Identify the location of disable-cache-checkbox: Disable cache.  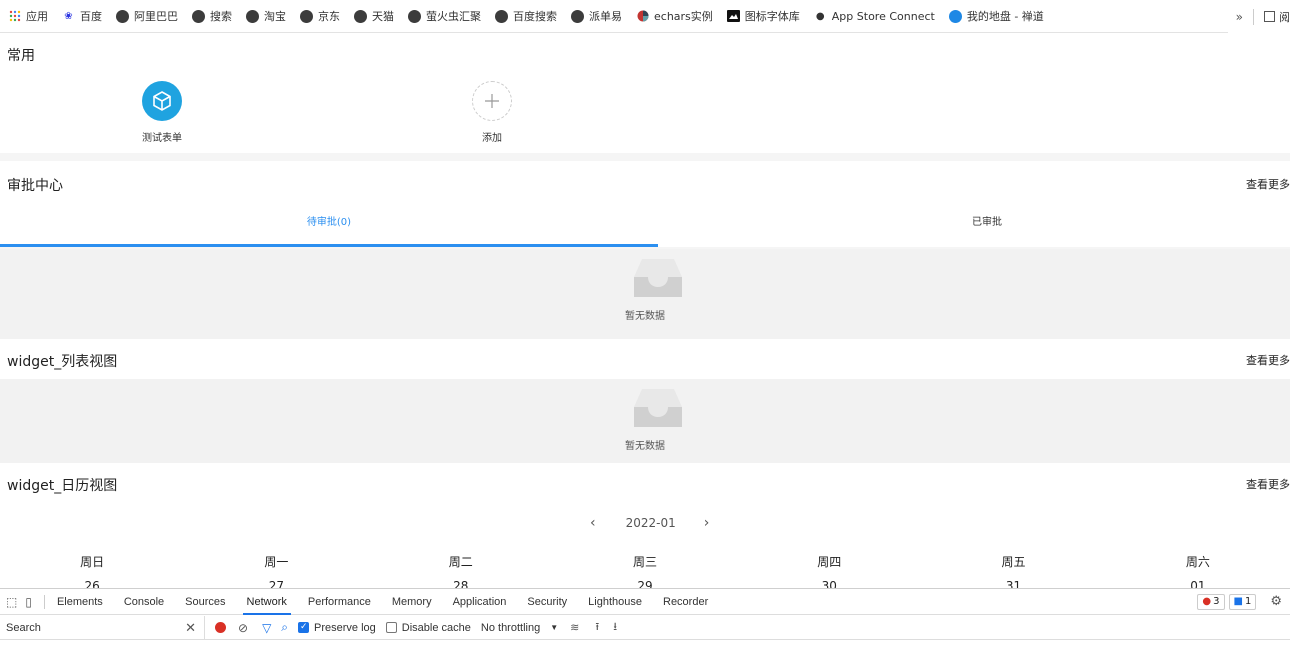
(428, 627).